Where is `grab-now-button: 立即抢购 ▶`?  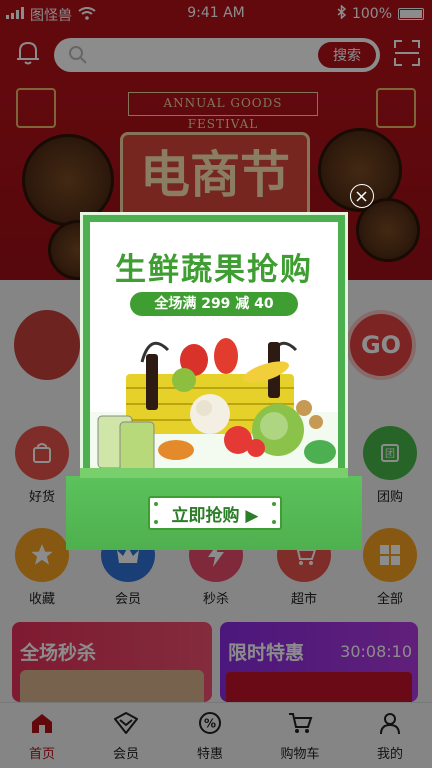 grab-now-button: 立即抢购 ▶ is located at coordinates (215, 513).